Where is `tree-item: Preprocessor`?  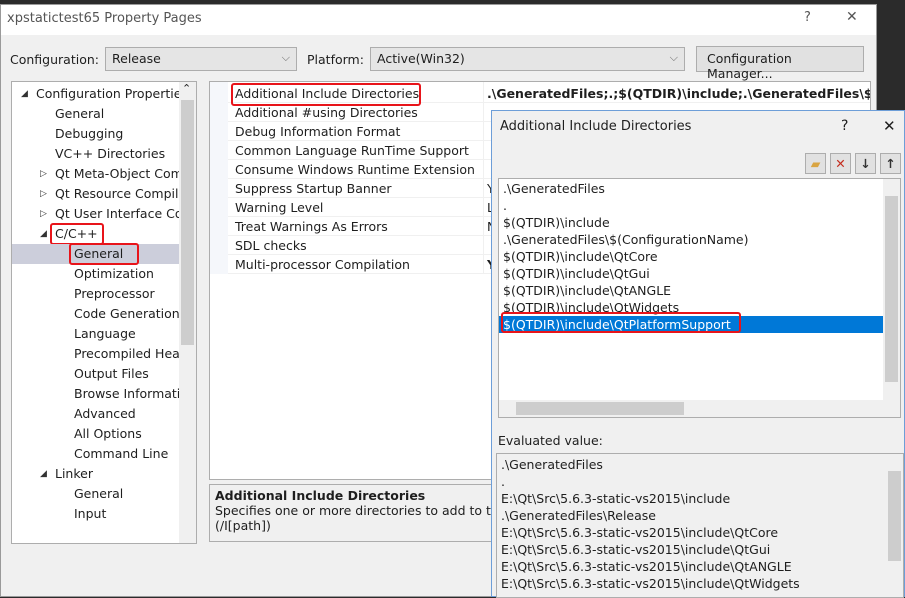 tree-item: Preprocessor is located at coordinates (96, 294).